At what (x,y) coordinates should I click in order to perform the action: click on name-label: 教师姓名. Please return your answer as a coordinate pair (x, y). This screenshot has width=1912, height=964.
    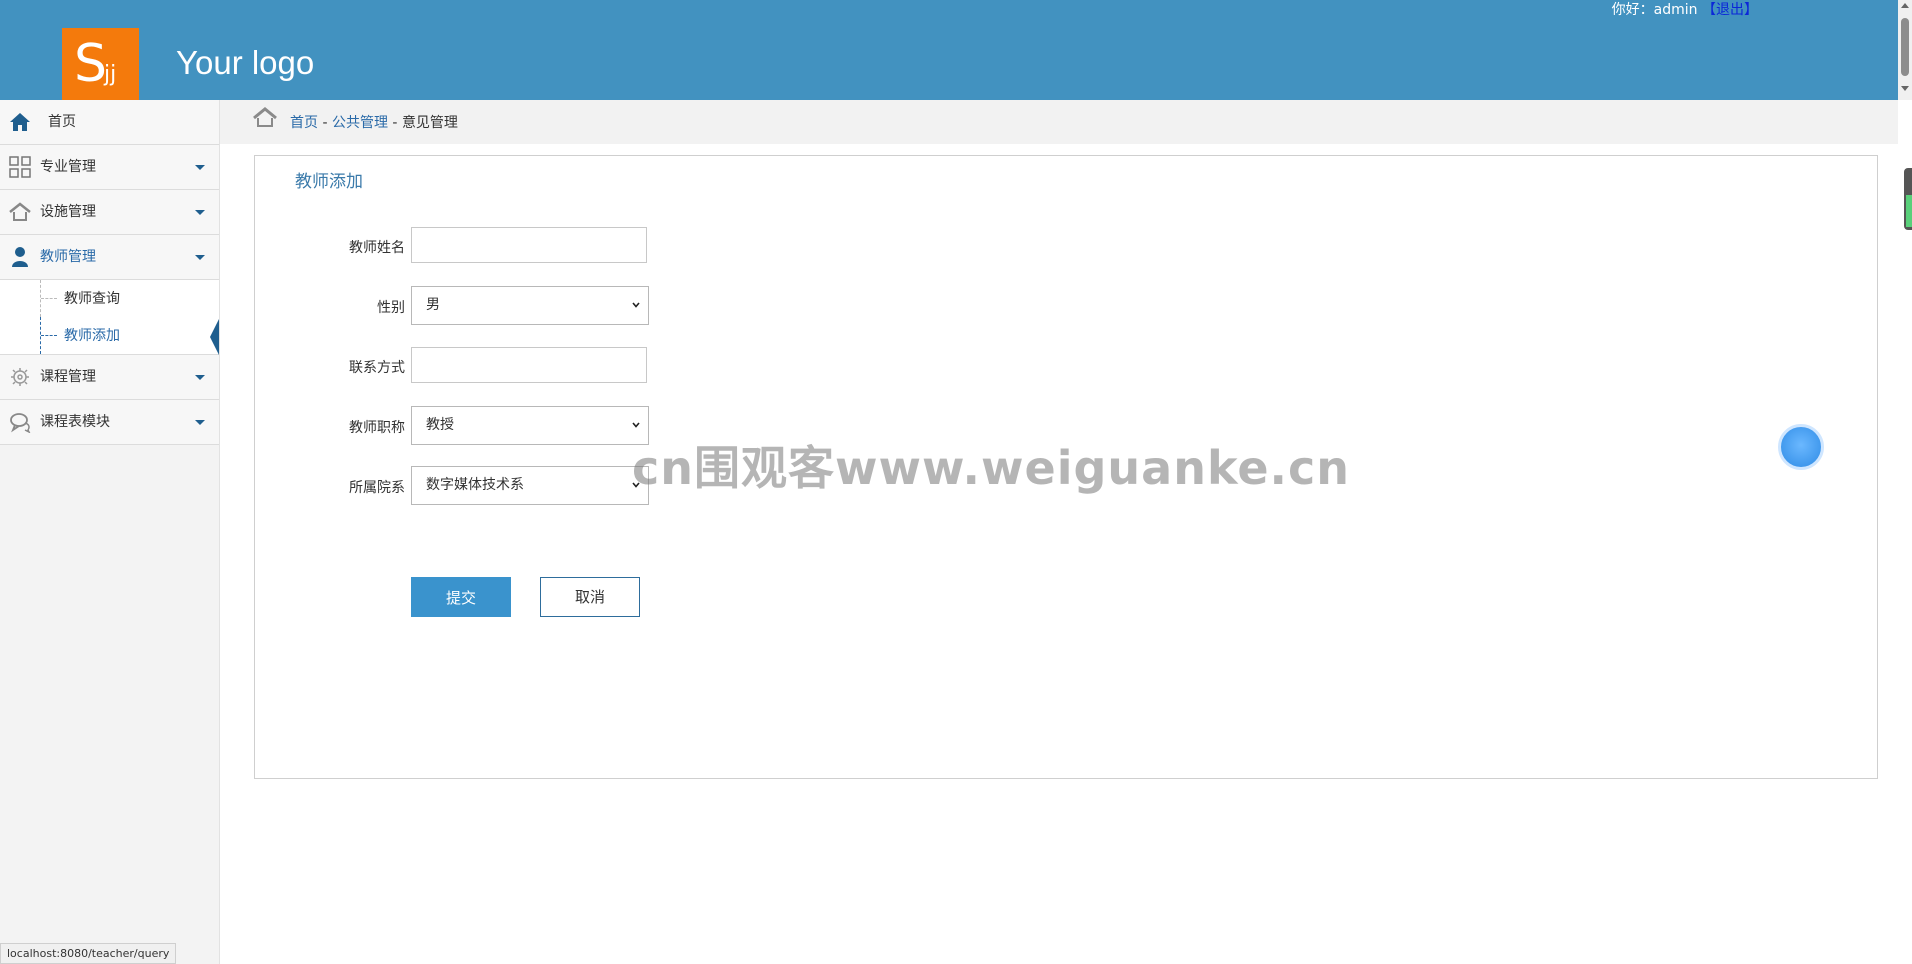
    Looking at the image, I should click on (377, 248).